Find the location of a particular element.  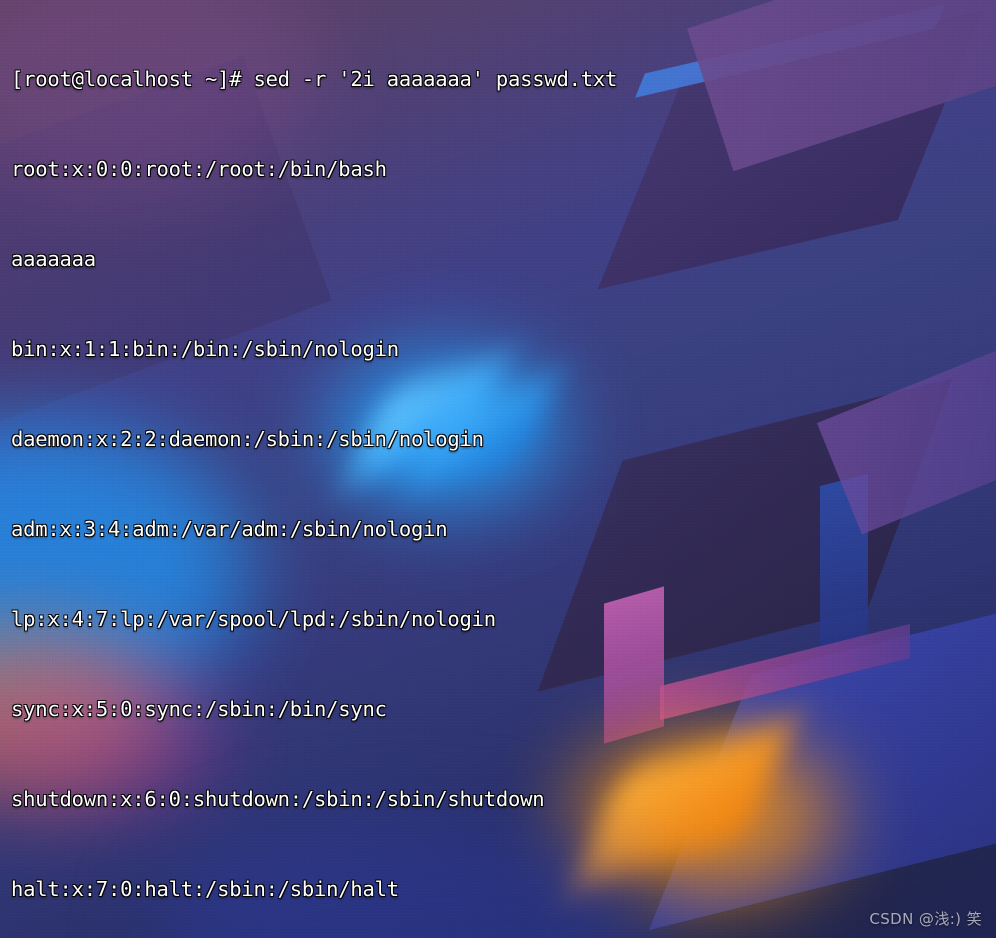

csdn-watermark: CSDN @浅:) 笑 is located at coordinates (925, 919).